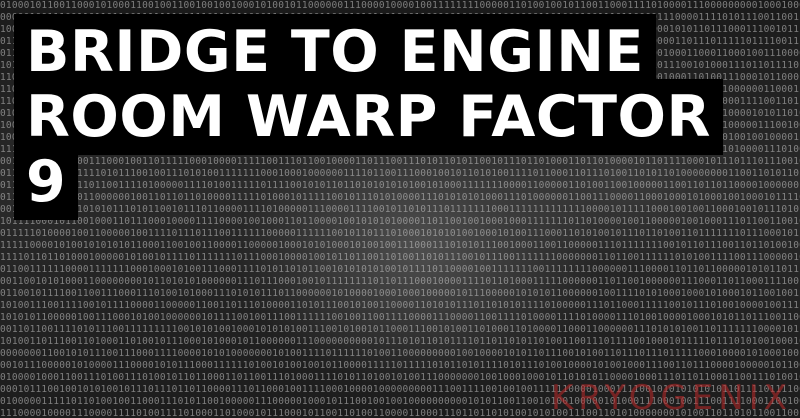 The height and width of the screenshot is (418, 800). What do you see at coordinates (46, 182) in the screenshot?
I see `headline-line-3: 9` at bounding box center [46, 182].